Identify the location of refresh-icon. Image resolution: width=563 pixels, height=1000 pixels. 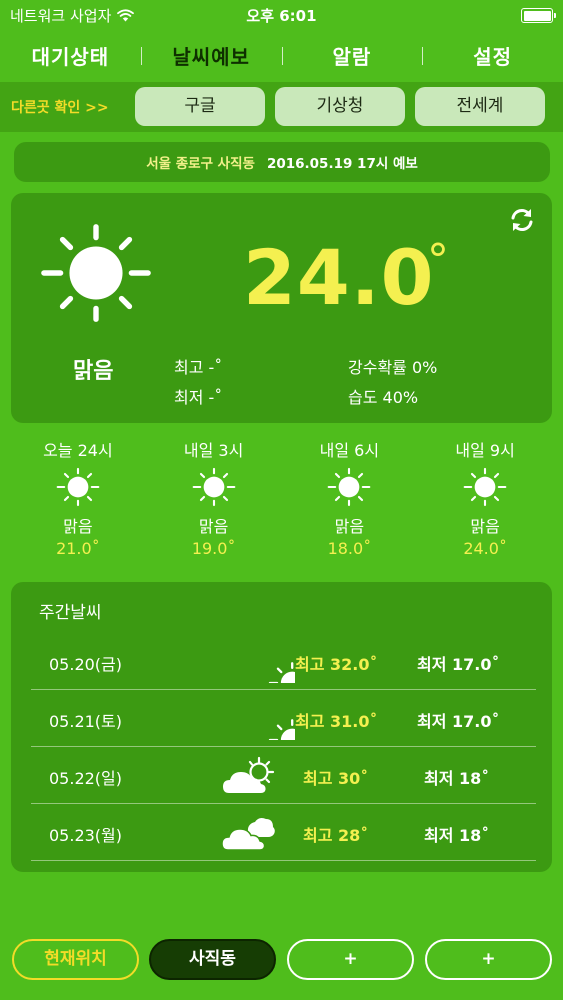
(522, 220).